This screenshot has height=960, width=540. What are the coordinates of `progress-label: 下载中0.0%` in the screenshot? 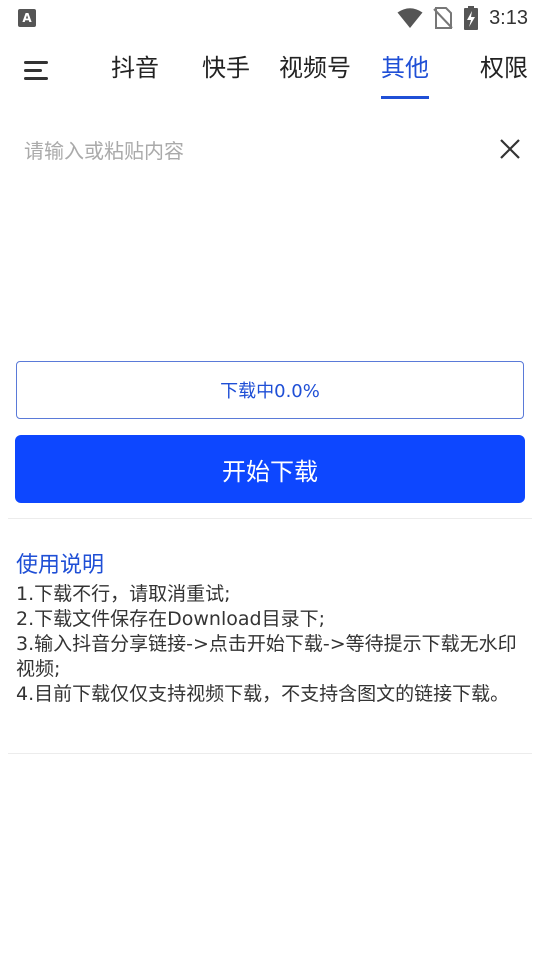 It's located at (270, 391).